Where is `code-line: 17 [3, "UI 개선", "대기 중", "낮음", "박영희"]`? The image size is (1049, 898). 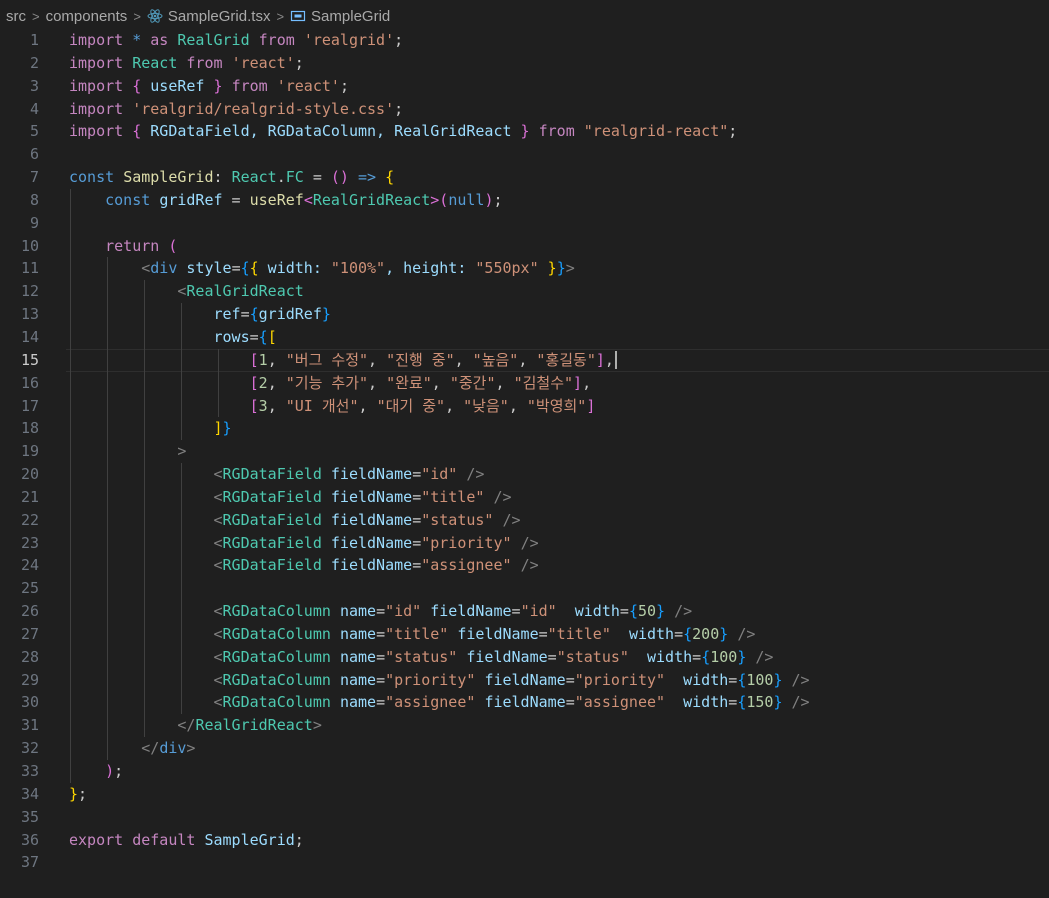 code-line: 17 [3, "UI 개선", "대기 중", "낮음", "박영희"] is located at coordinates (524, 406).